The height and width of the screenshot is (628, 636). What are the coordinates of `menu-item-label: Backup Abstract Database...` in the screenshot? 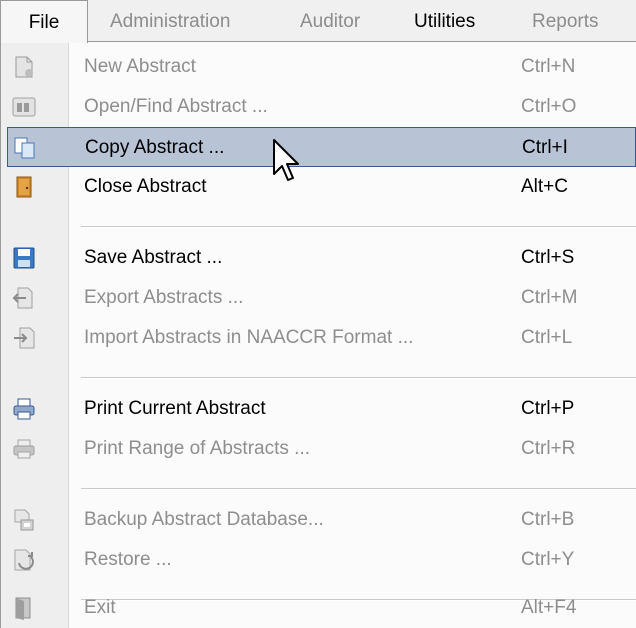 It's located at (204, 519).